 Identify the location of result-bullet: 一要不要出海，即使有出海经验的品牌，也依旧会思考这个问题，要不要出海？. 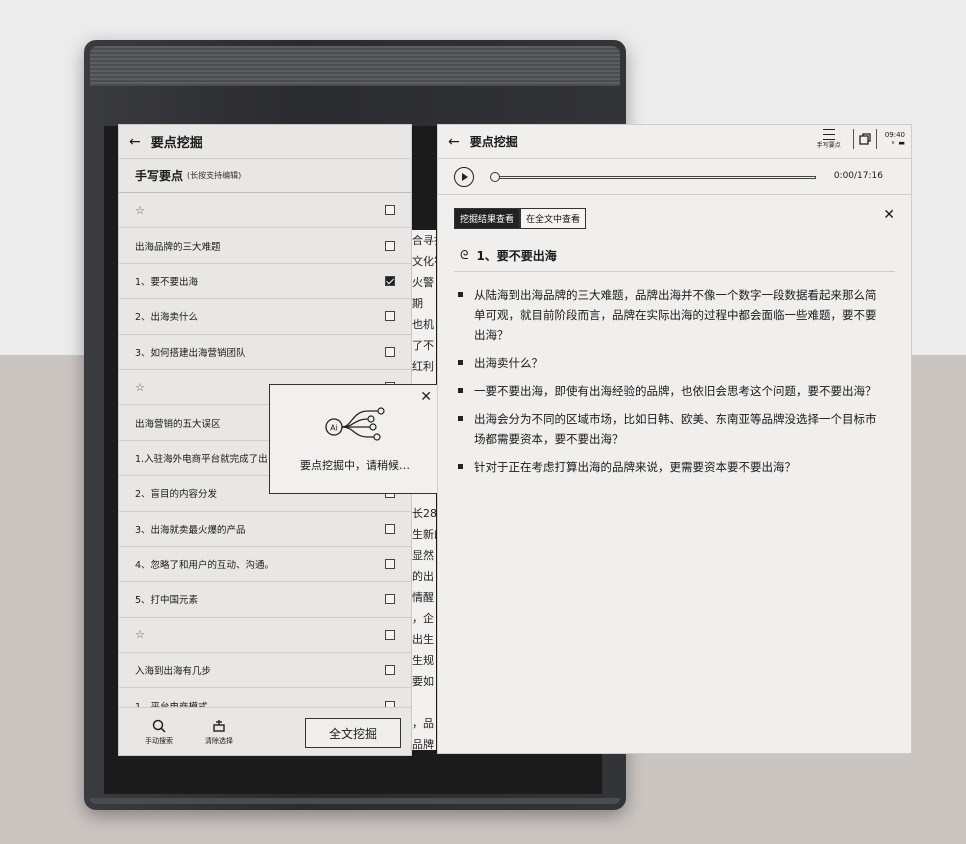
(671, 391).